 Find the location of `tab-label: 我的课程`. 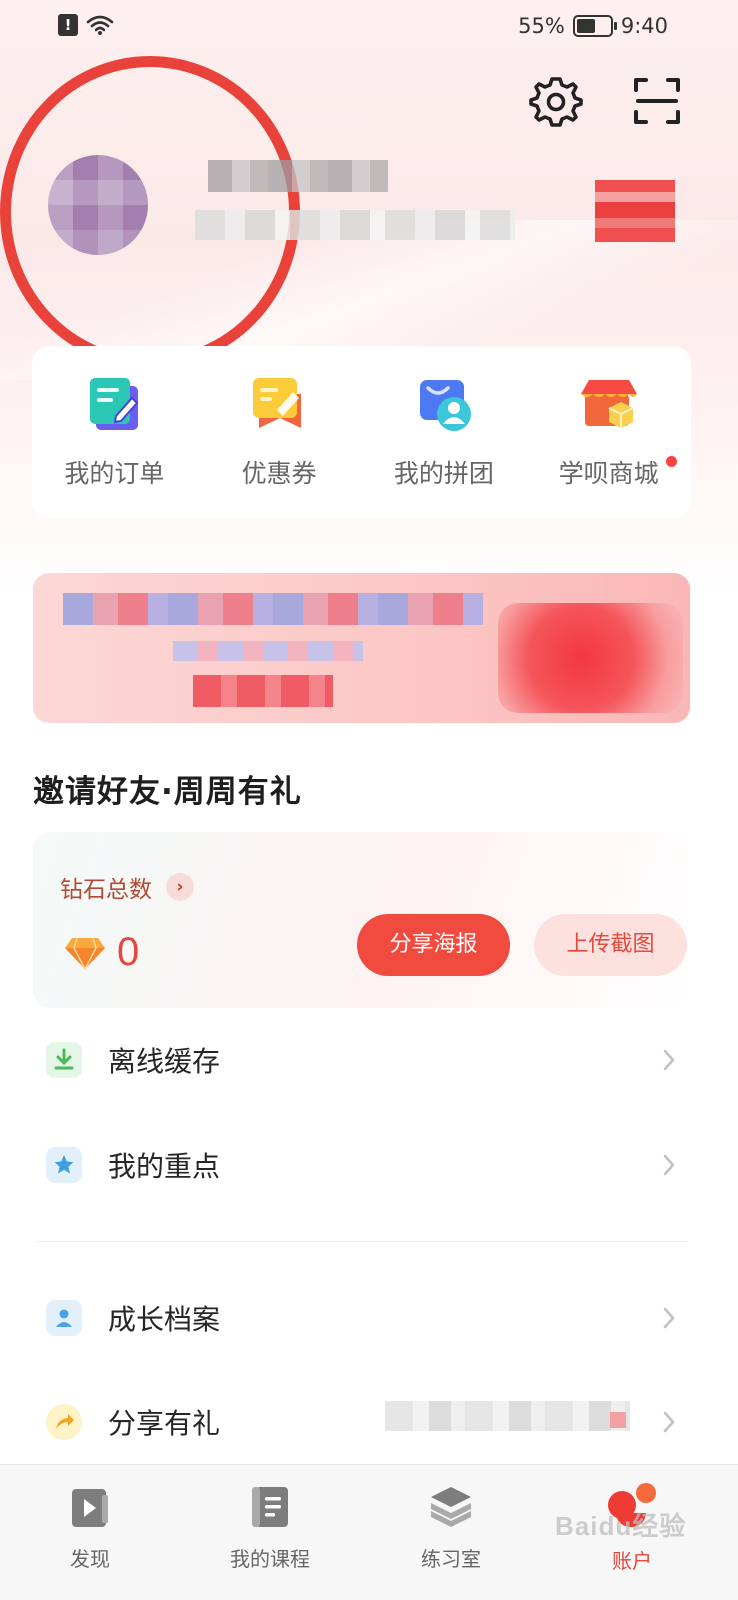

tab-label: 我的课程 is located at coordinates (270, 1559).